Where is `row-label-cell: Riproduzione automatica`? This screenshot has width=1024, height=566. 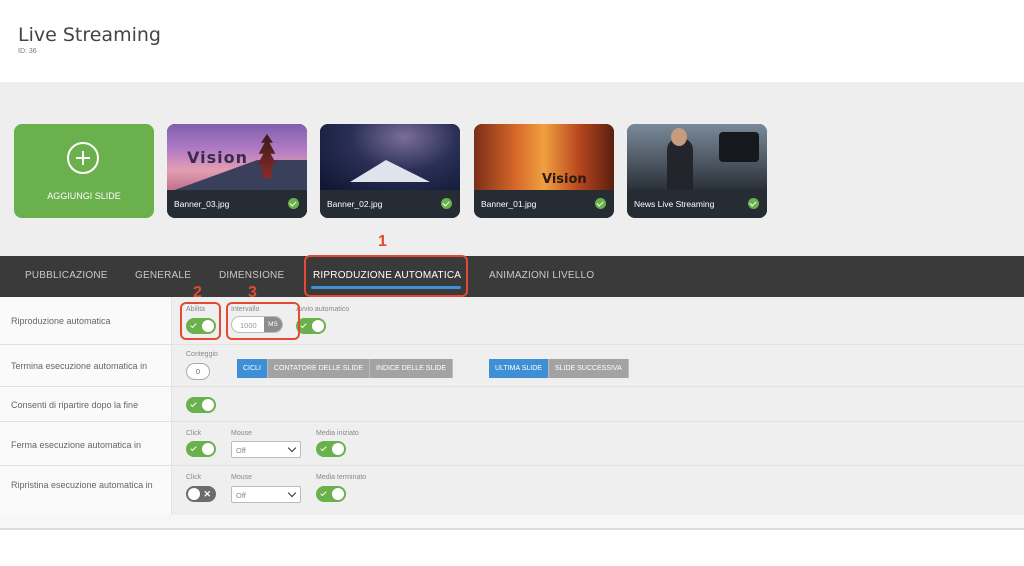 row-label-cell: Riproduzione automatica is located at coordinates (86, 320).